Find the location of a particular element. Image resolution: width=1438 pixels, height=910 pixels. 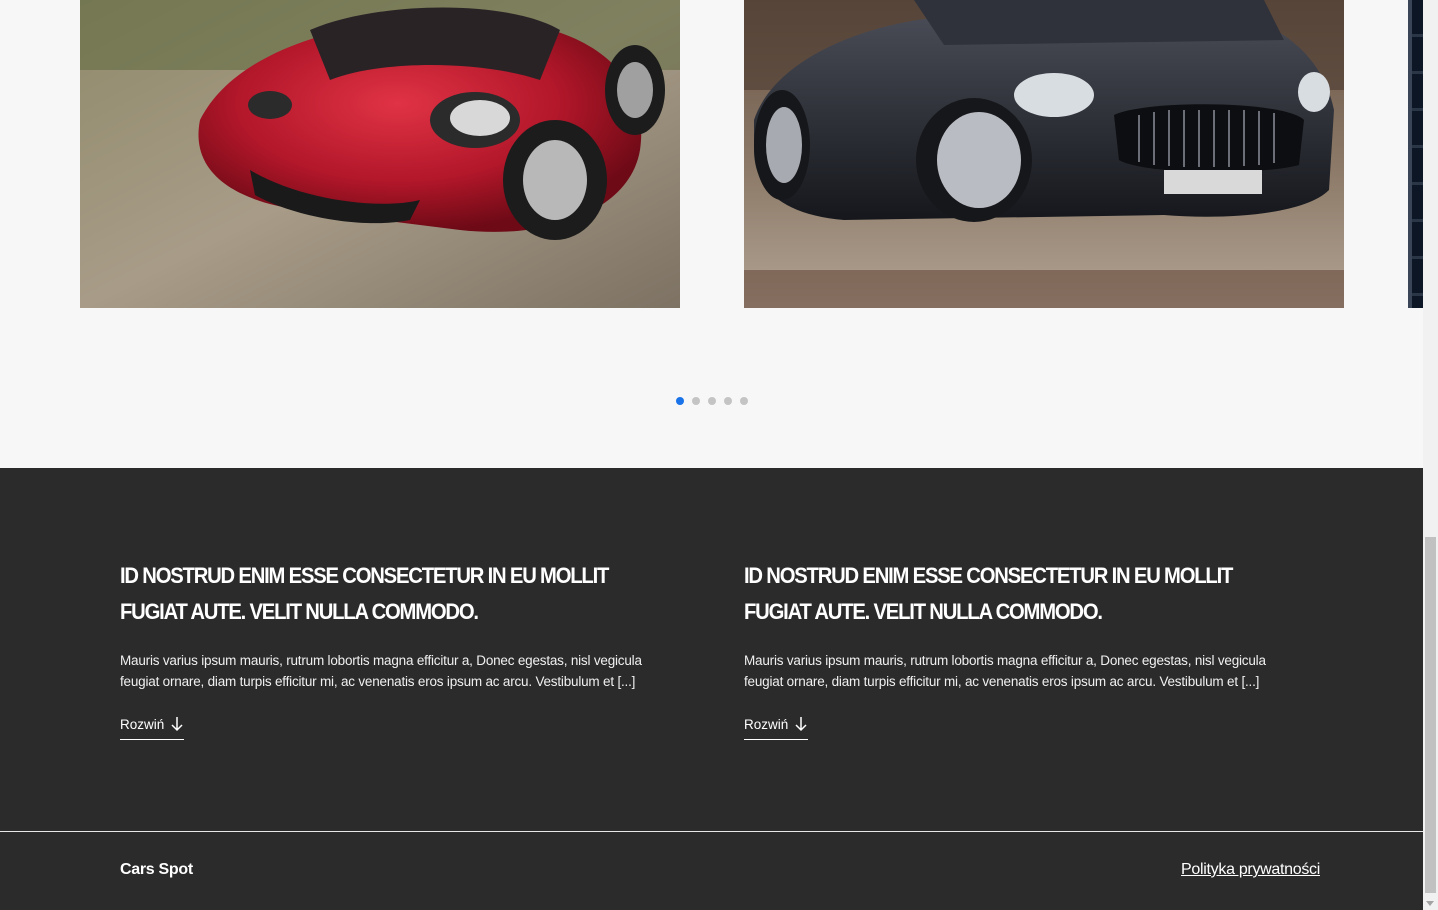

next-slide-image is located at coordinates (1415, 154).